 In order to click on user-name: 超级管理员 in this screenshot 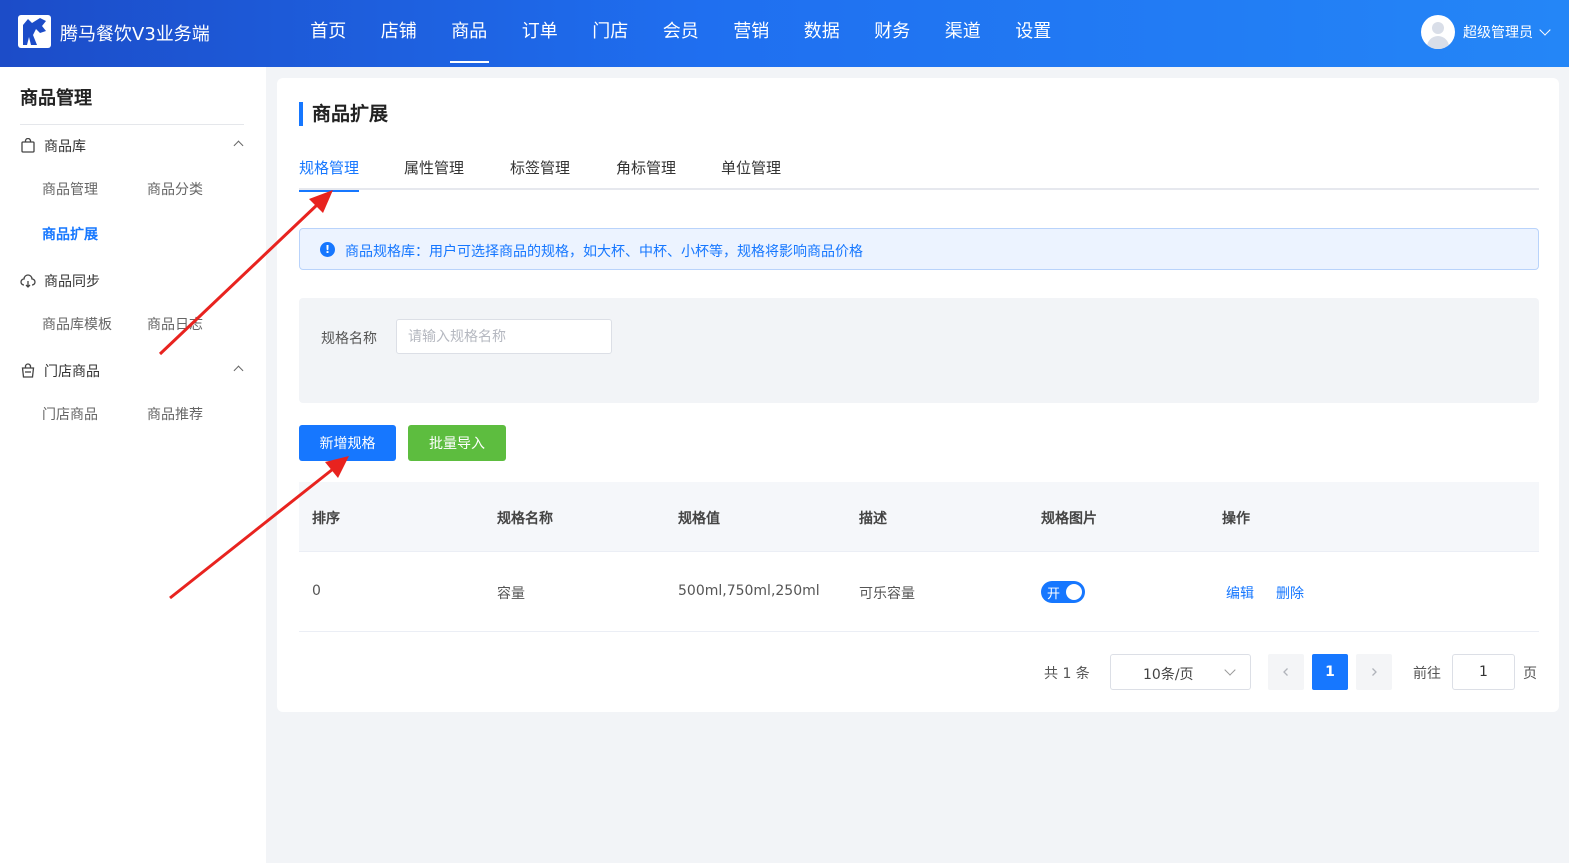, I will do `click(1498, 32)`.